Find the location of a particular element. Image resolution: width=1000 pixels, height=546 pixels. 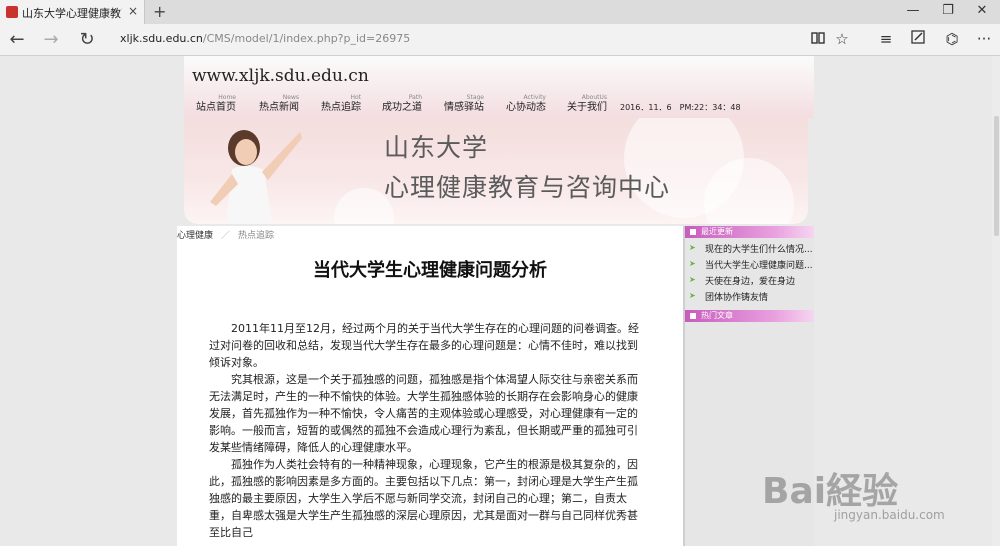

recent-updates-header: 最近更新 is located at coordinates (749, 232).